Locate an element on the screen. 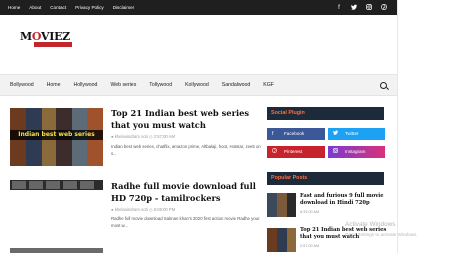 Image resolution: width=450 pixels, height=253 pixels. nav-item-tollywood: Tollywood is located at coordinates (160, 85).